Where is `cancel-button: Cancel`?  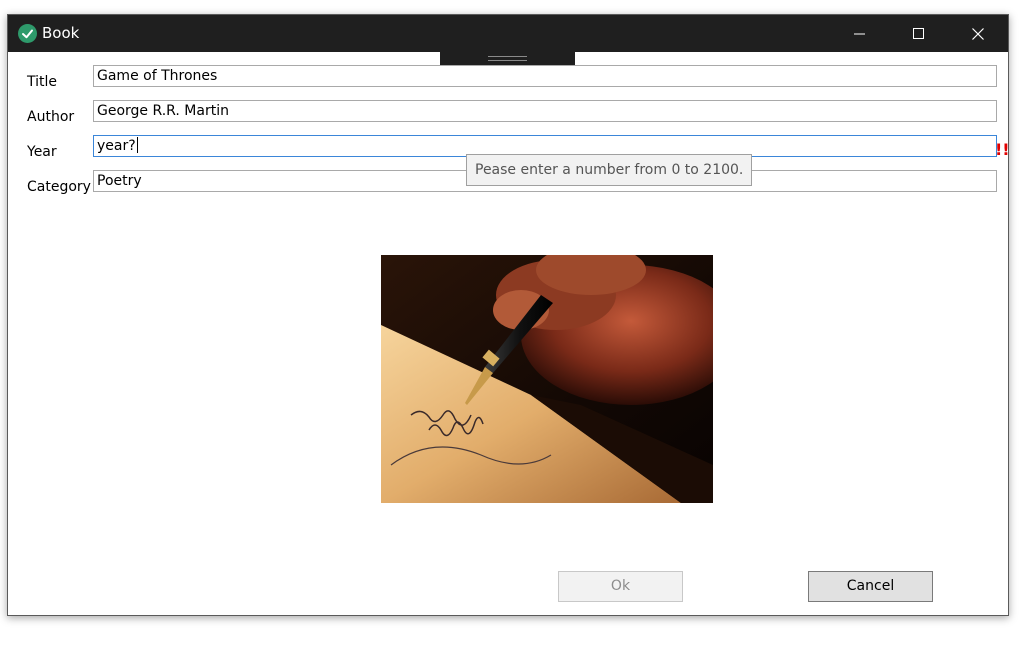 cancel-button: Cancel is located at coordinates (870, 586).